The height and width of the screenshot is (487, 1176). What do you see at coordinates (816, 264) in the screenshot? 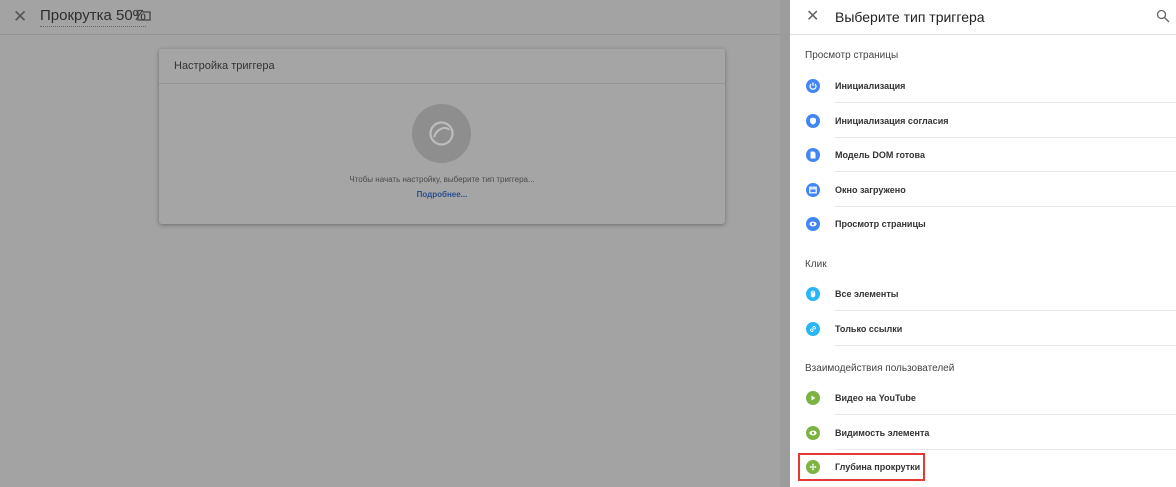
I see `section-click: Клик` at bounding box center [816, 264].